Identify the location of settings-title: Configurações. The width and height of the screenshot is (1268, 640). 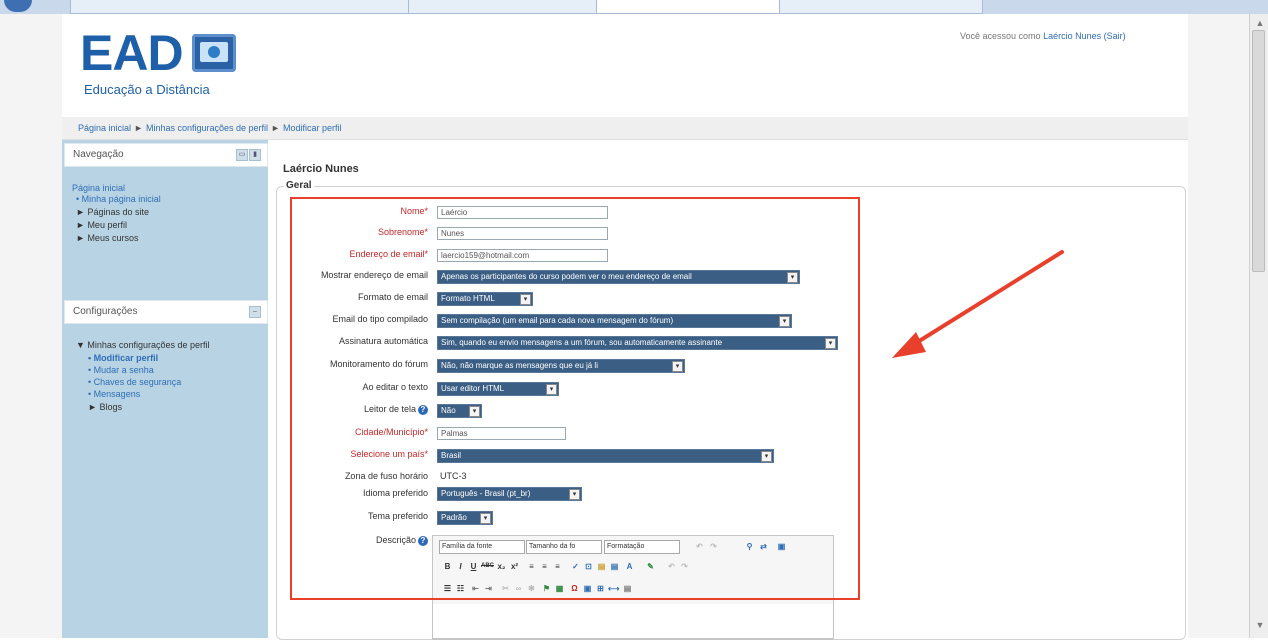
(105, 311).